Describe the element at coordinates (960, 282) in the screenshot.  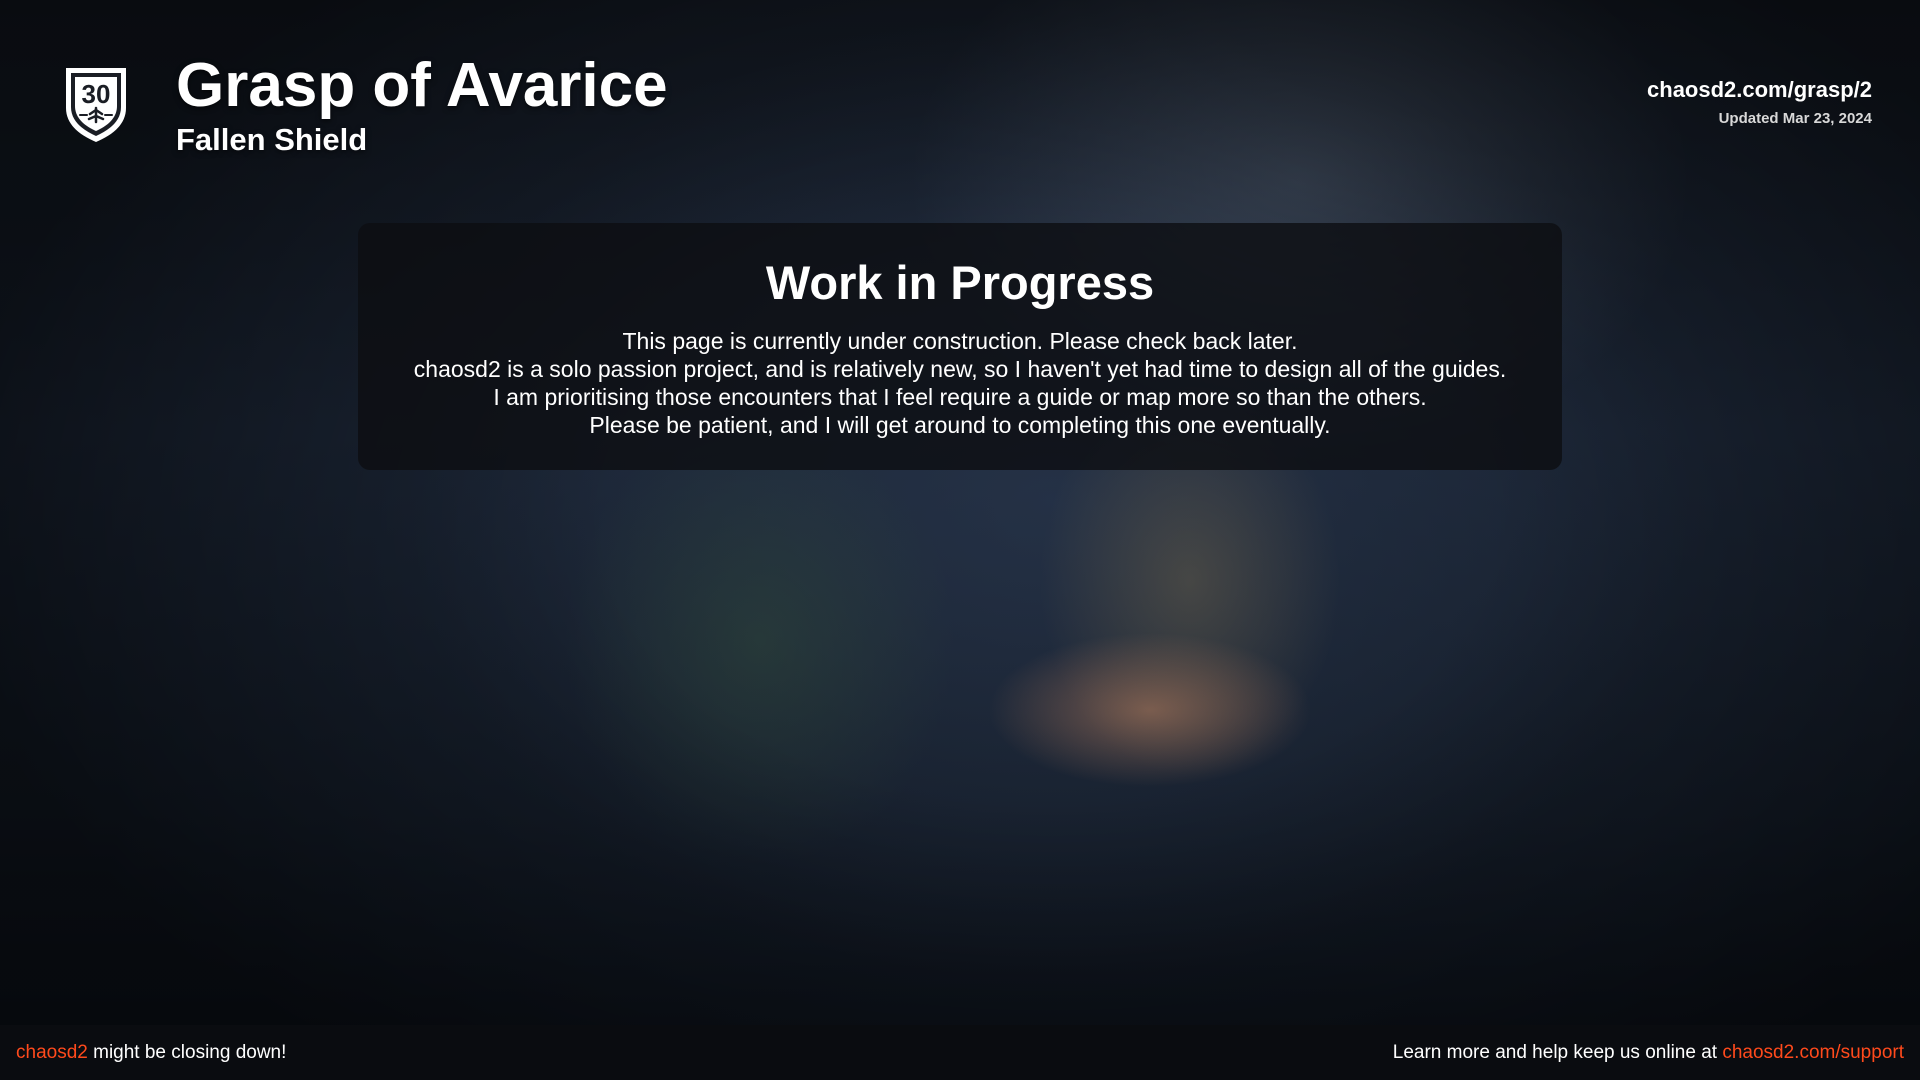
I see `notice-title: Work in Progress` at that location.